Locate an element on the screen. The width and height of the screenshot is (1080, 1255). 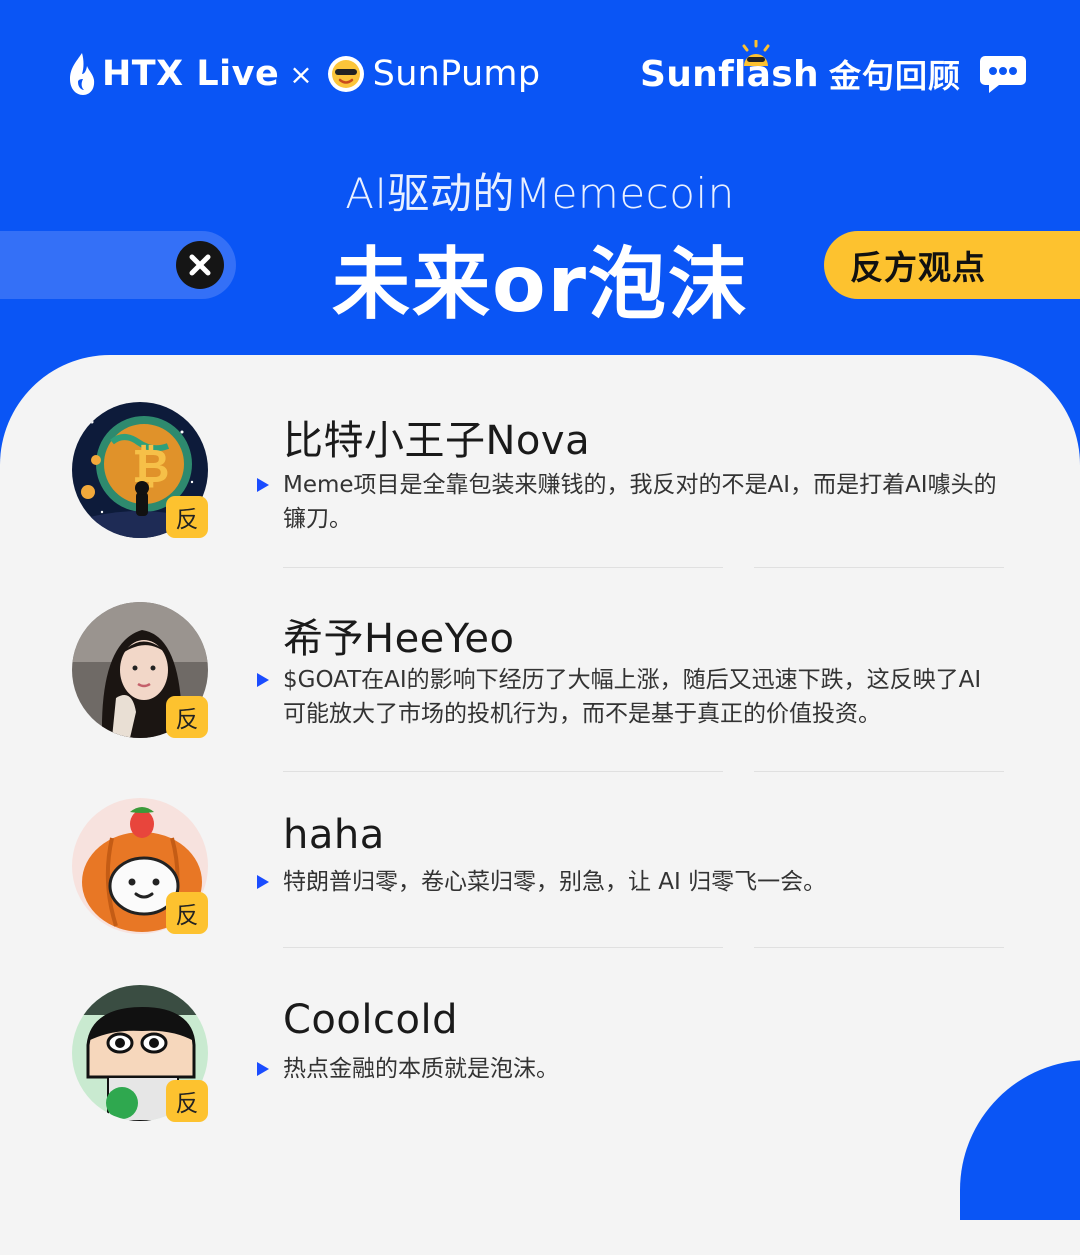
htx-flame-icon is located at coordinates (82, 74).